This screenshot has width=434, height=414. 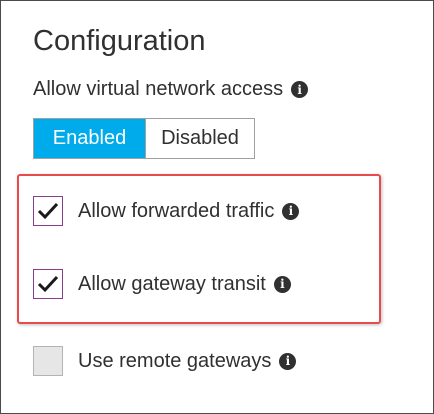 I want to click on allow-forwarded-traffic-row: Allow forwarded traffic i, so click(x=166, y=211).